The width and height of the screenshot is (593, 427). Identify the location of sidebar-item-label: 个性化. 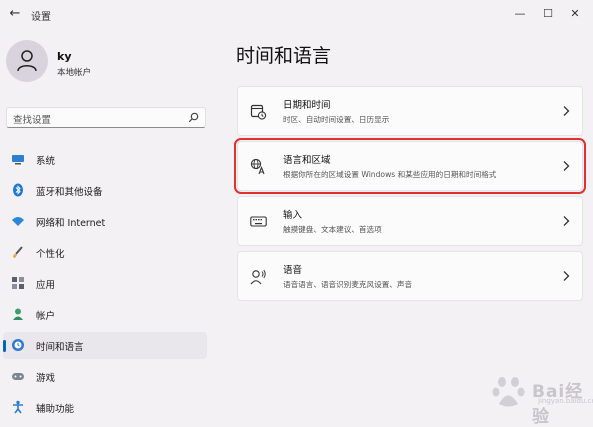
(50, 254).